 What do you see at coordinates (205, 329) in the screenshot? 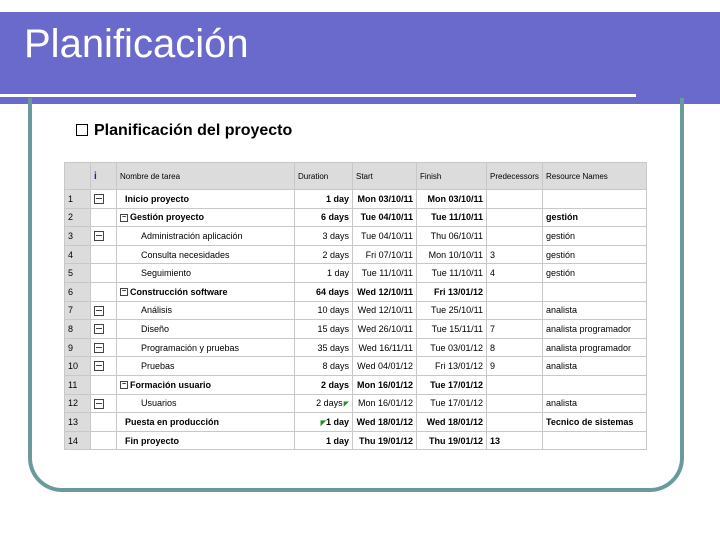
I see `task-name: Diseño` at bounding box center [205, 329].